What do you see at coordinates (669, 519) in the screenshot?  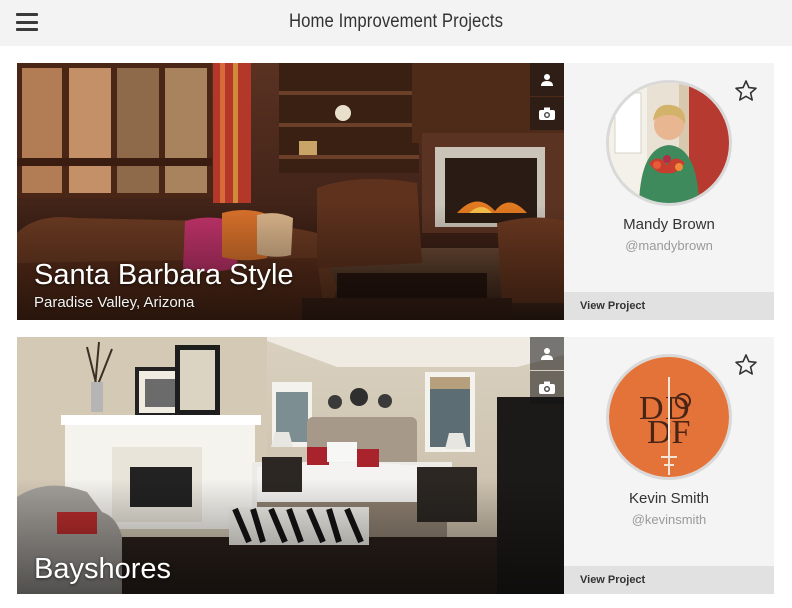 I see `designer-handle: @kevinsmith` at bounding box center [669, 519].